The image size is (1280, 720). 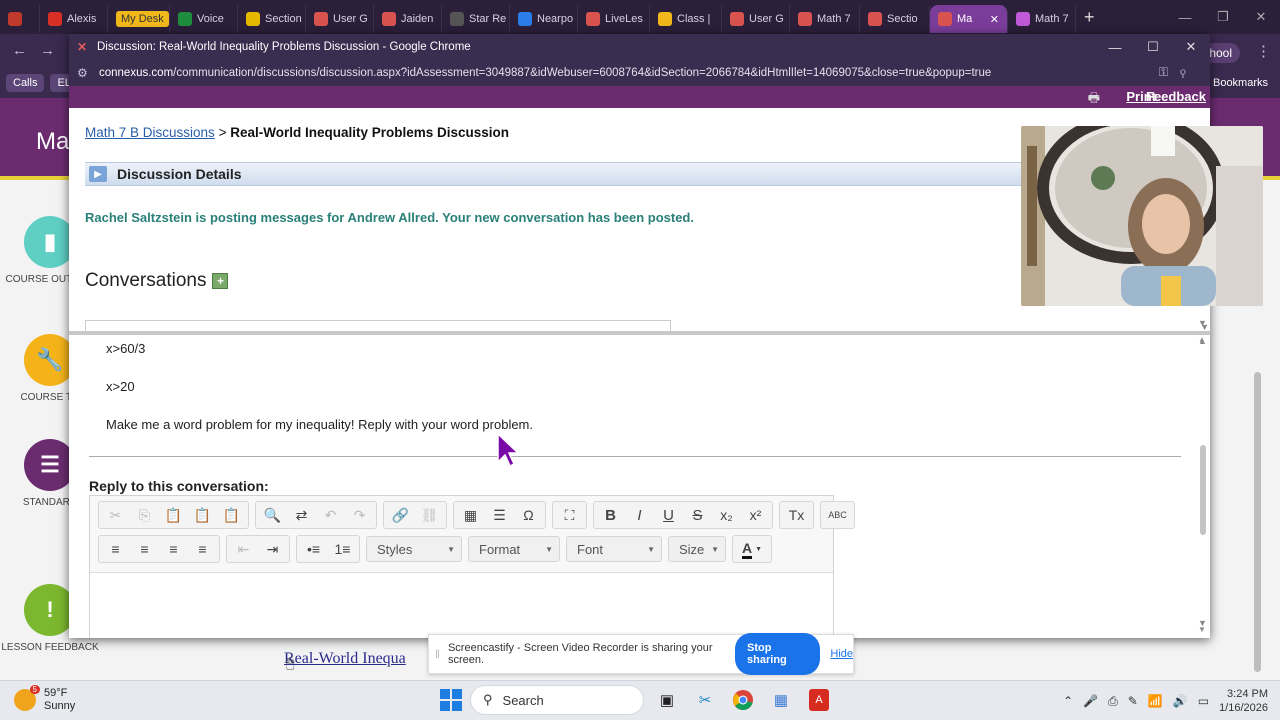 What do you see at coordinates (819, 700) in the screenshot?
I see `acrobat-icon: A` at bounding box center [819, 700].